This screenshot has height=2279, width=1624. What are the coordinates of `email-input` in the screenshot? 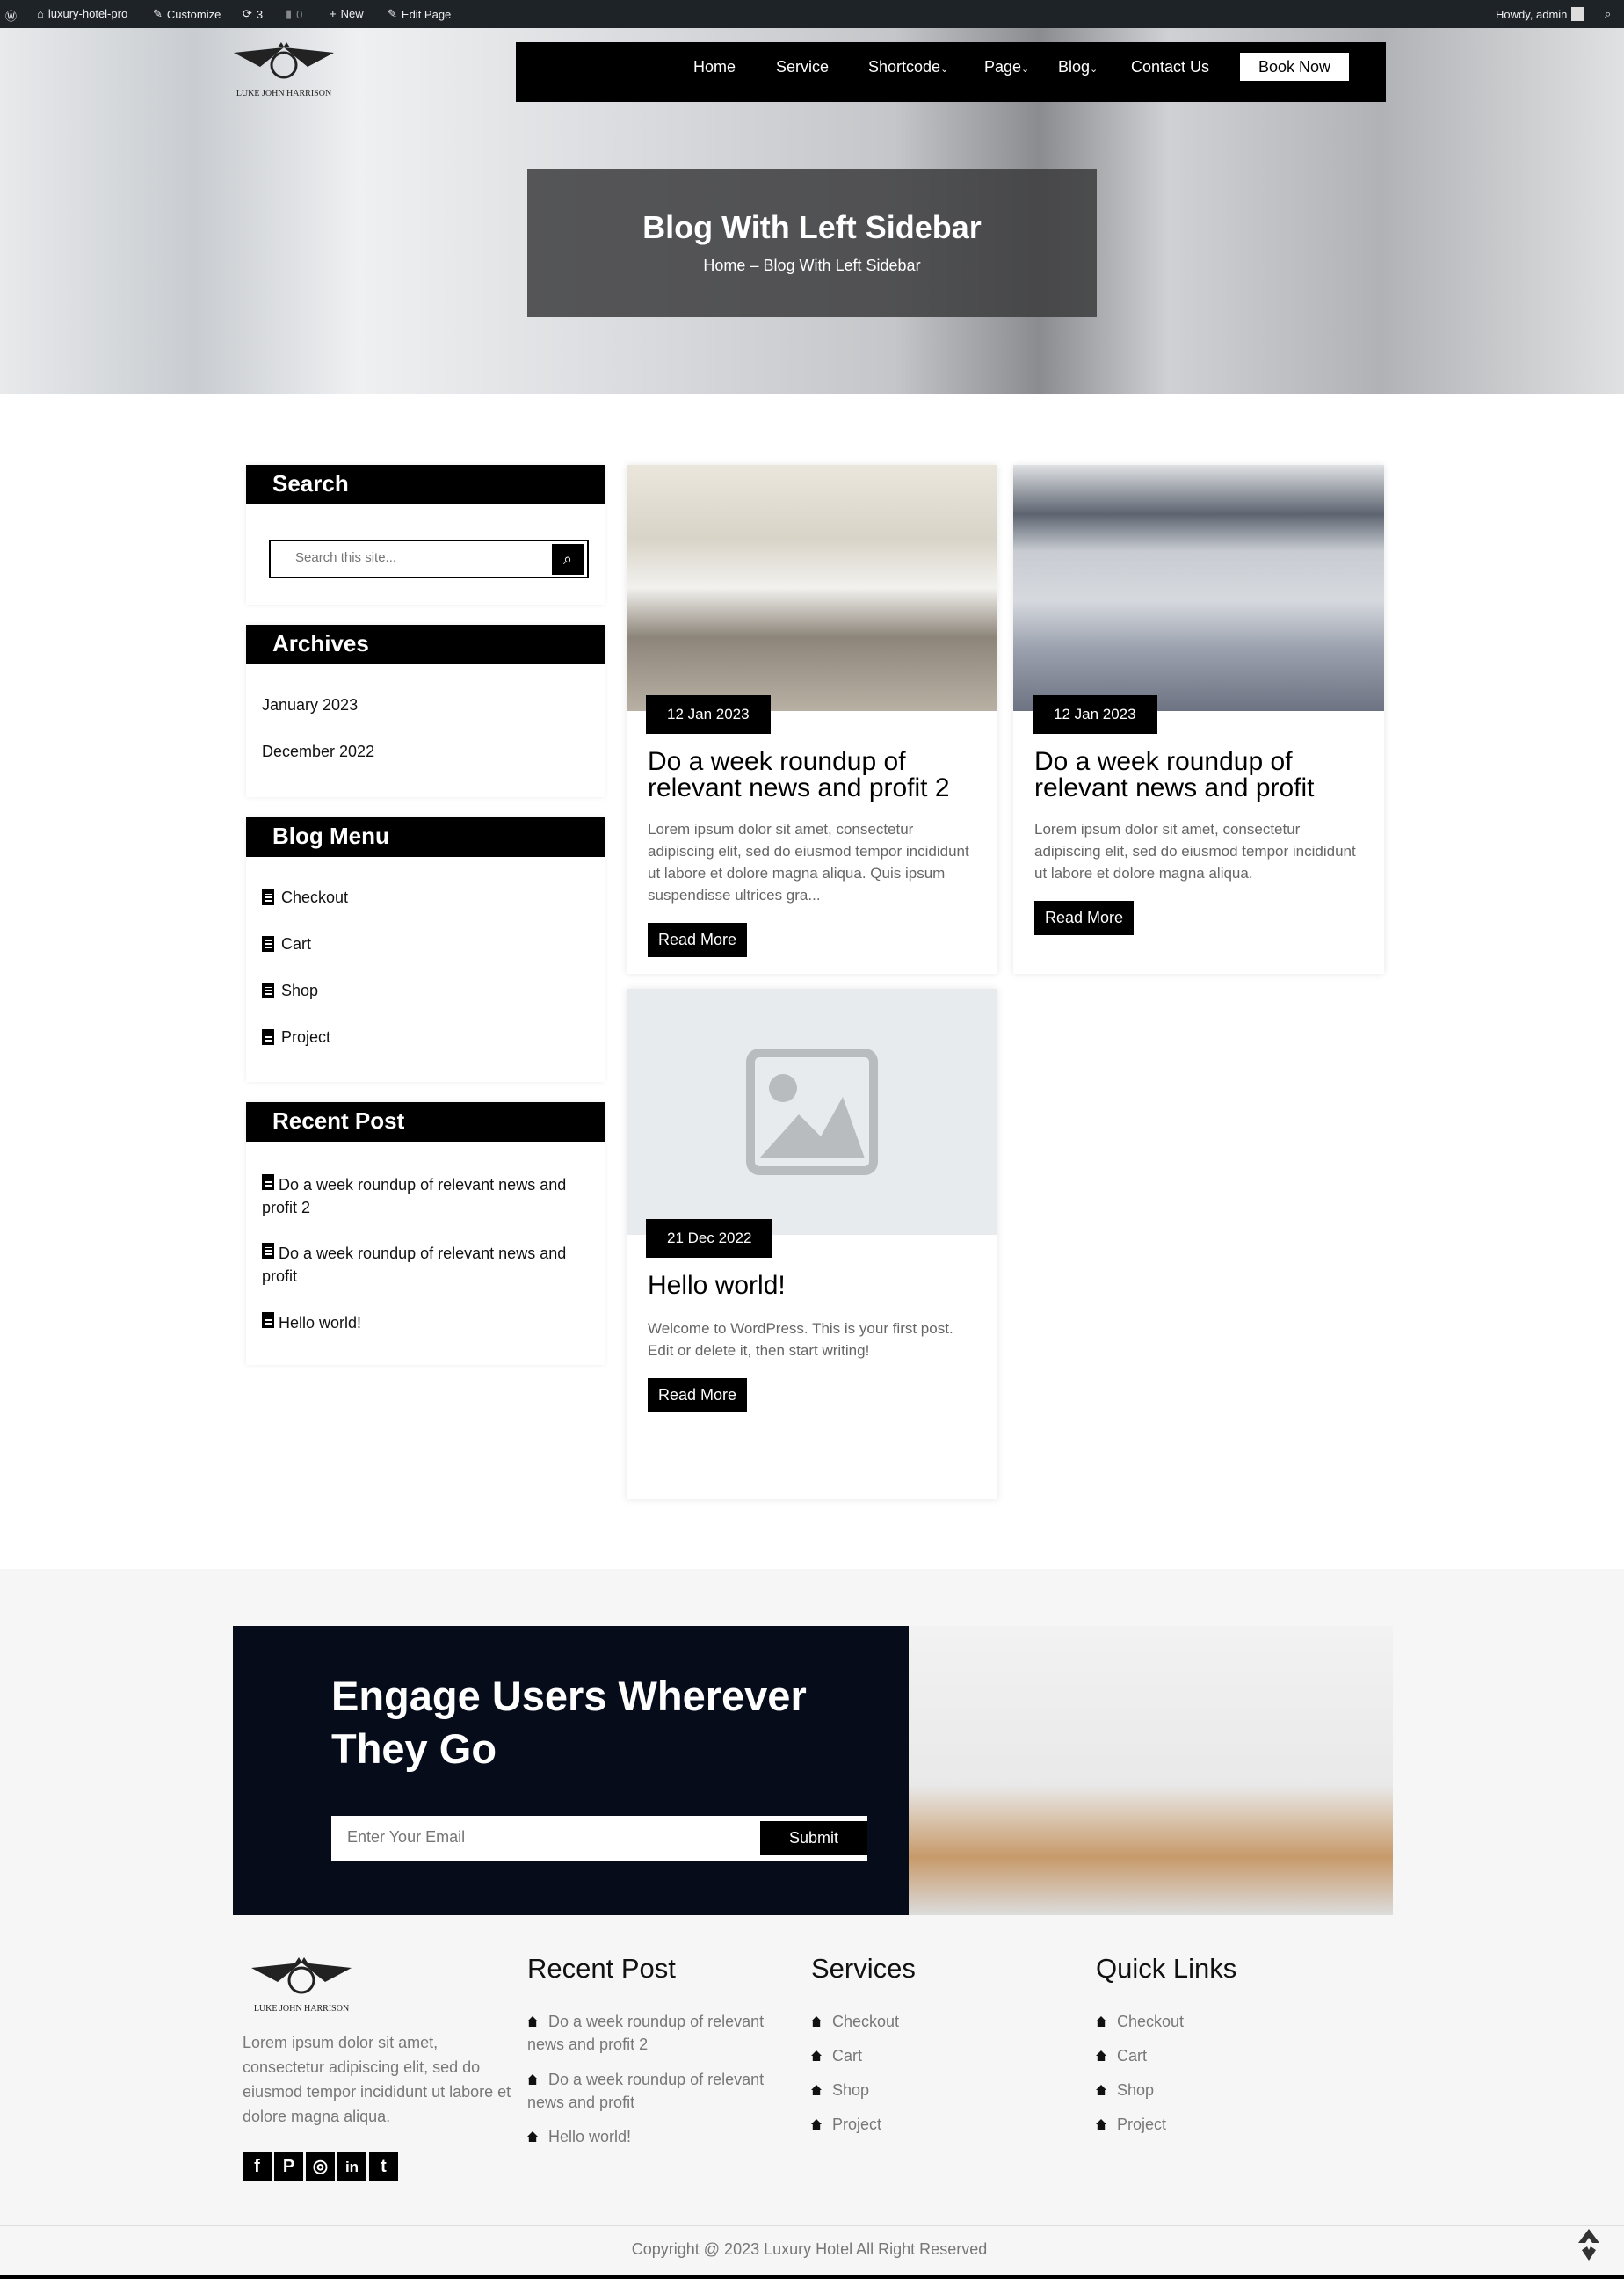 It's located at (540, 1838).